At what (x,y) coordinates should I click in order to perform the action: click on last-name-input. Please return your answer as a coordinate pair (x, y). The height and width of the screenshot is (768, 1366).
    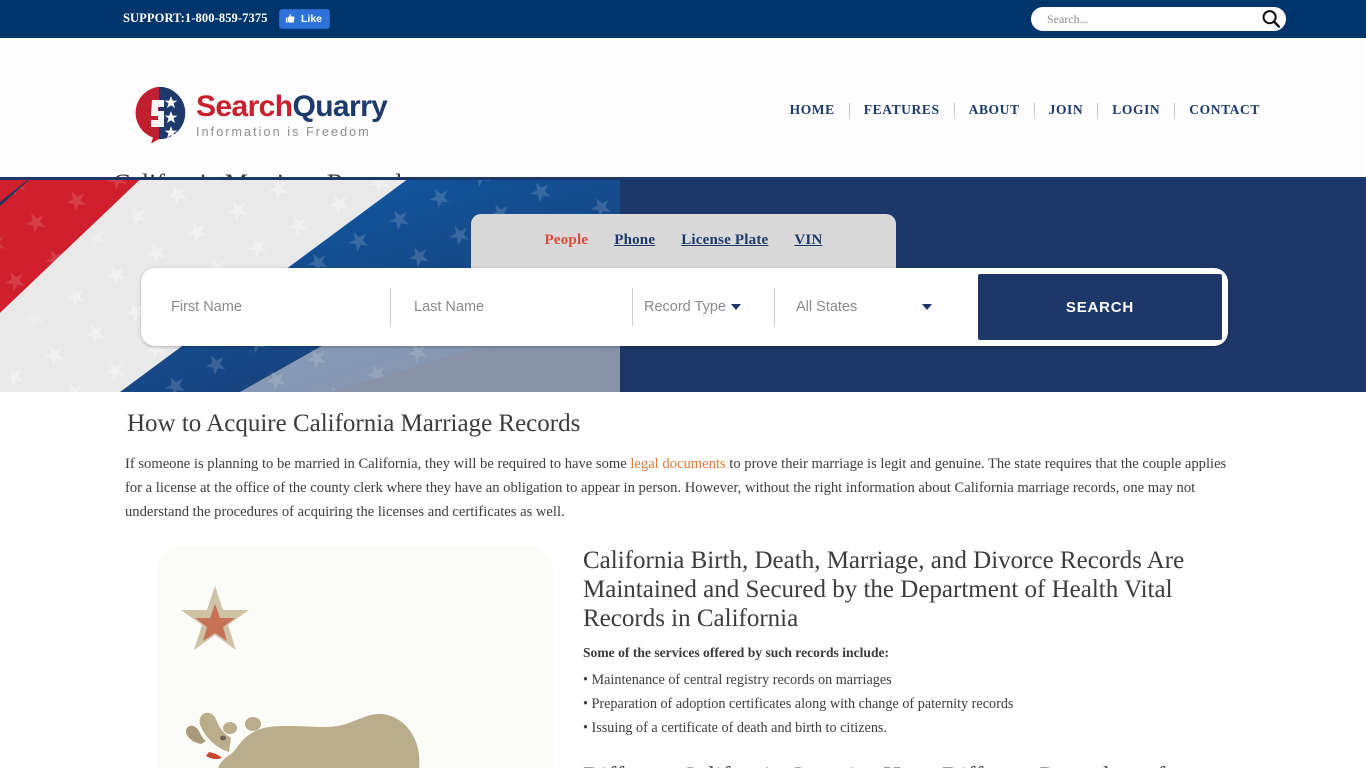
    Looking at the image, I should click on (511, 307).